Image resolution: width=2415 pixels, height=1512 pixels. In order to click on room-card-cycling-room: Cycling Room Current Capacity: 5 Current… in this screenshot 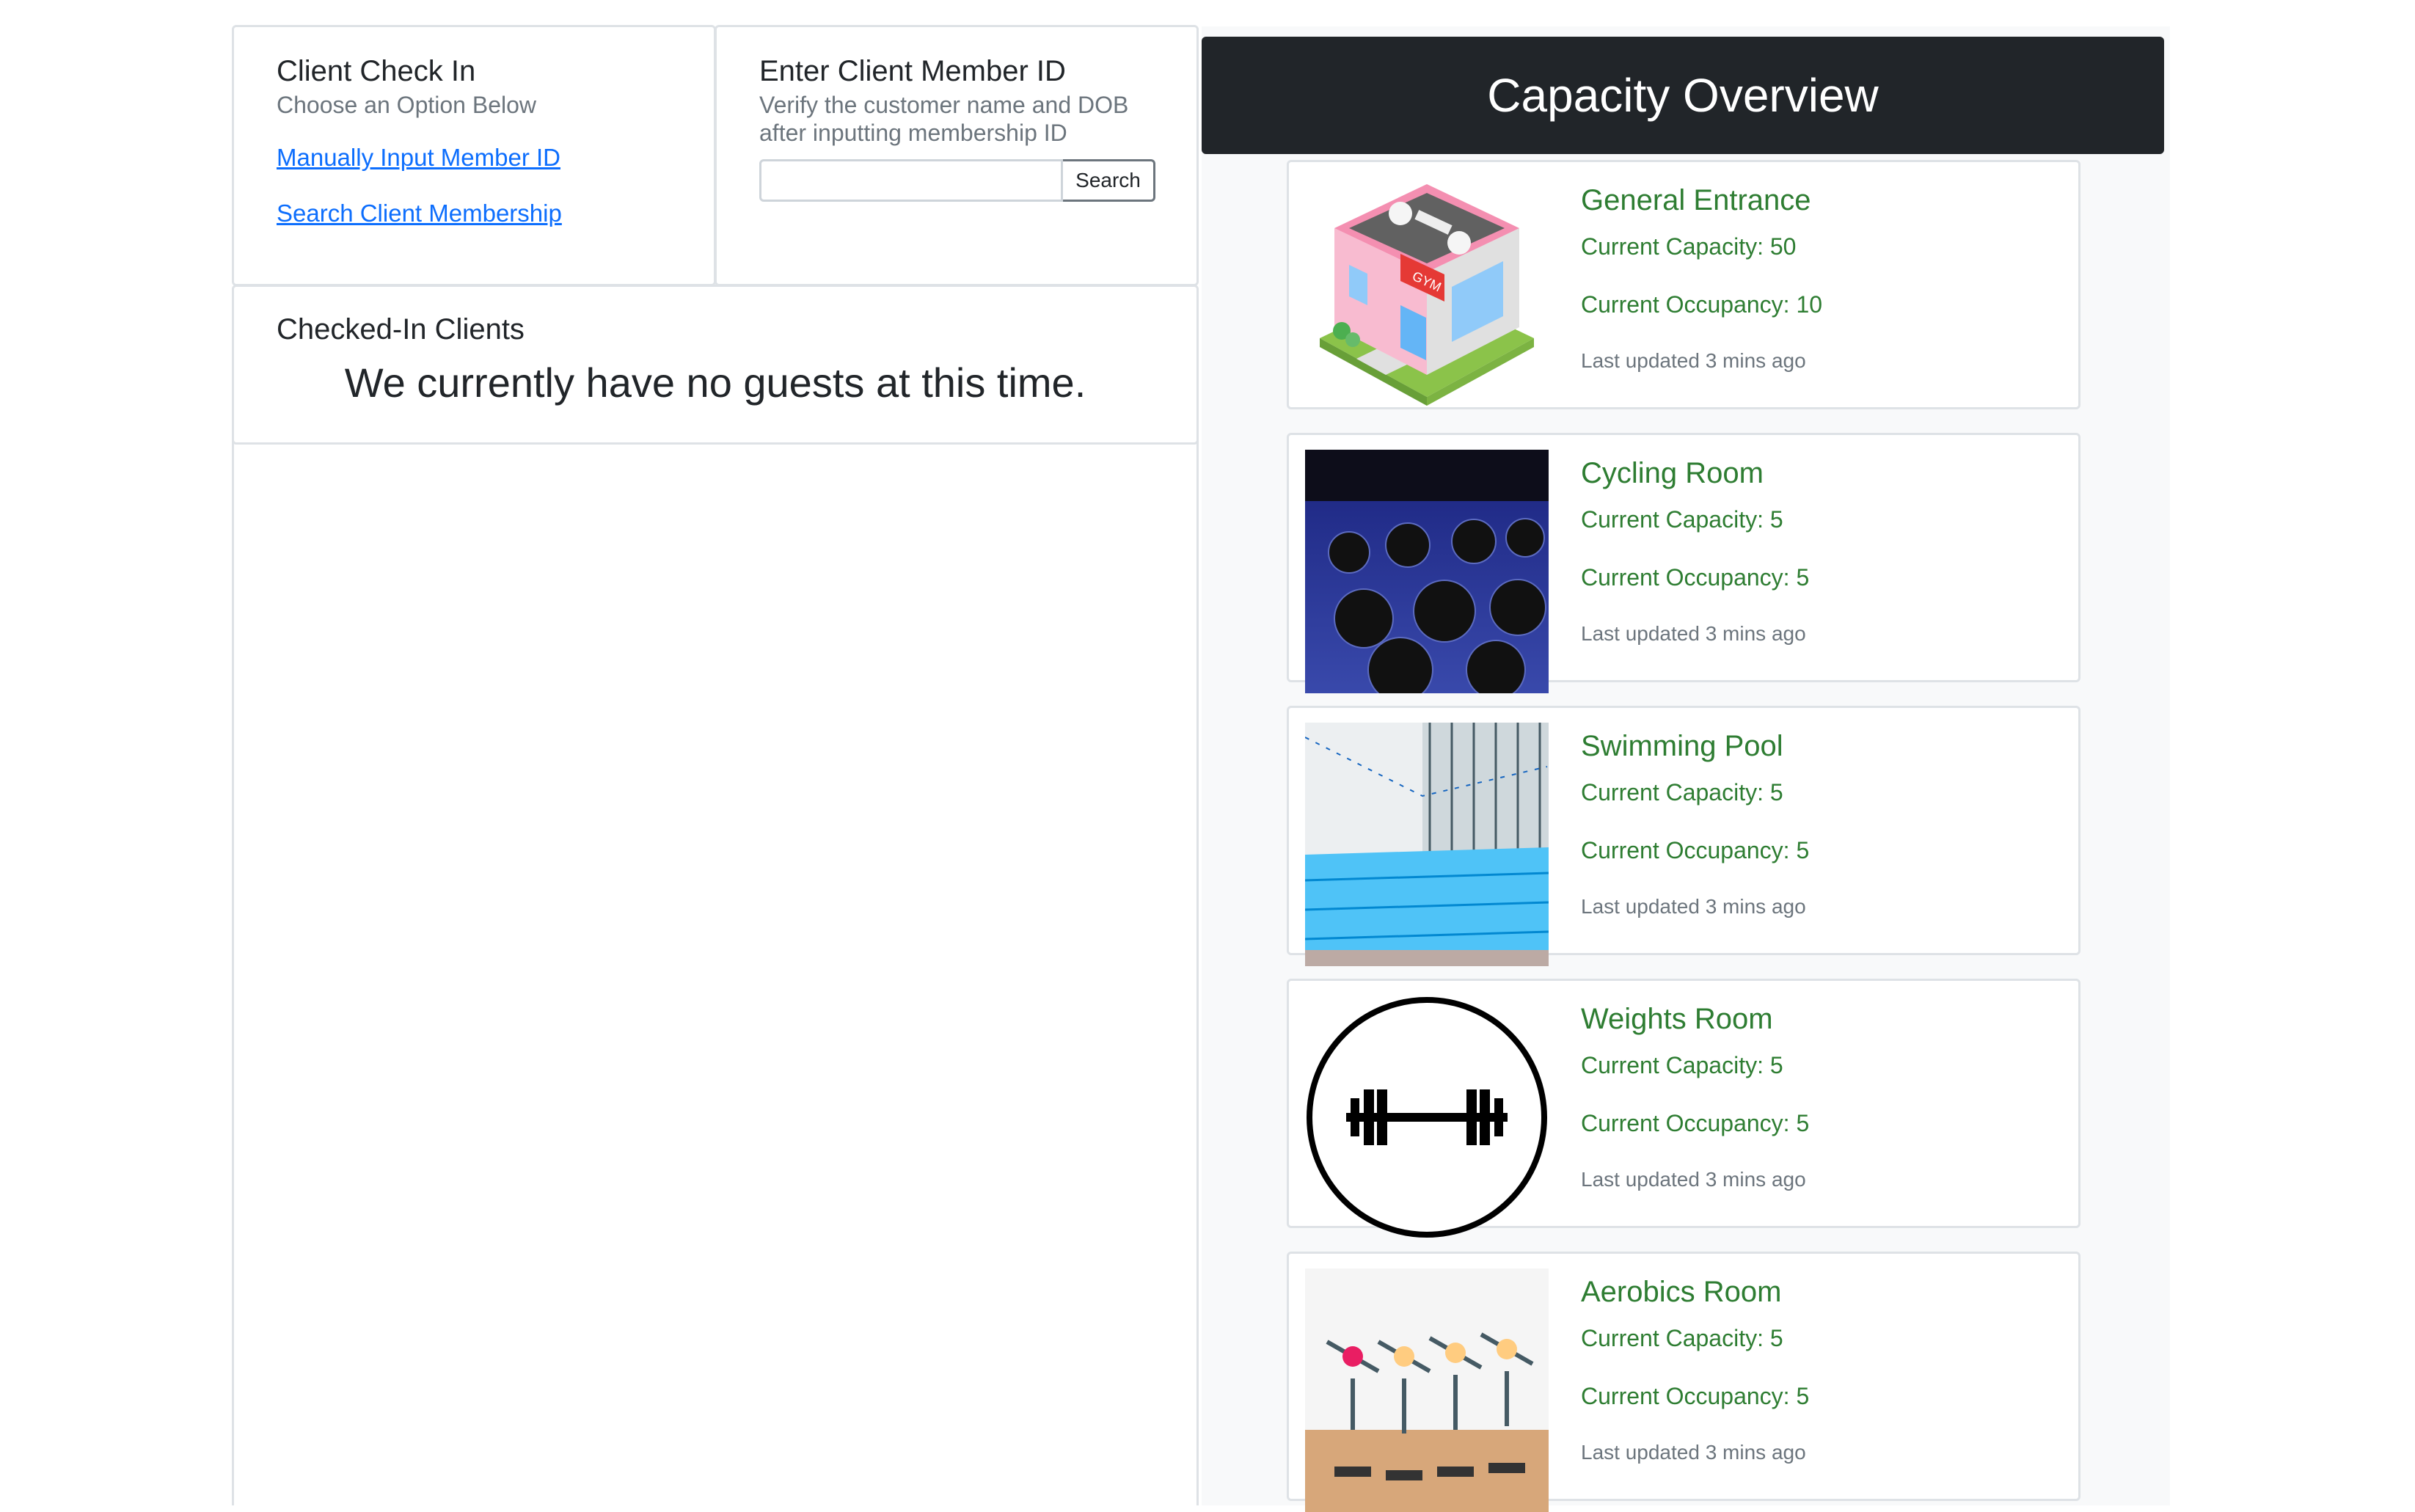, I will do `click(1683, 563)`.